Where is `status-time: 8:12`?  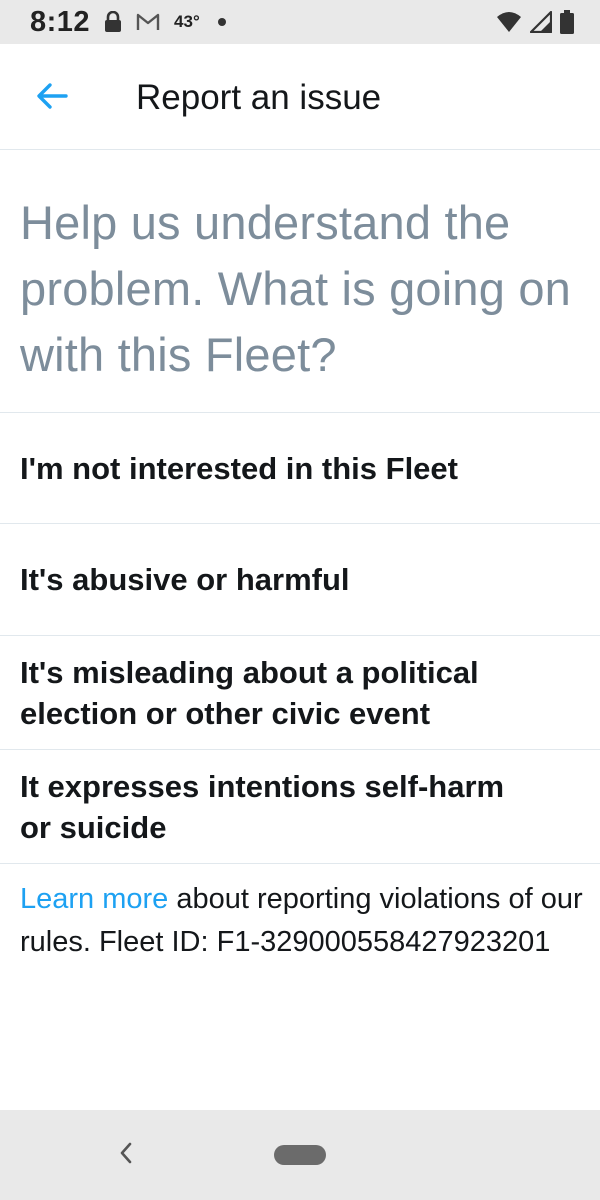 status-time: 8:12 is located at coordinates (60, 21).